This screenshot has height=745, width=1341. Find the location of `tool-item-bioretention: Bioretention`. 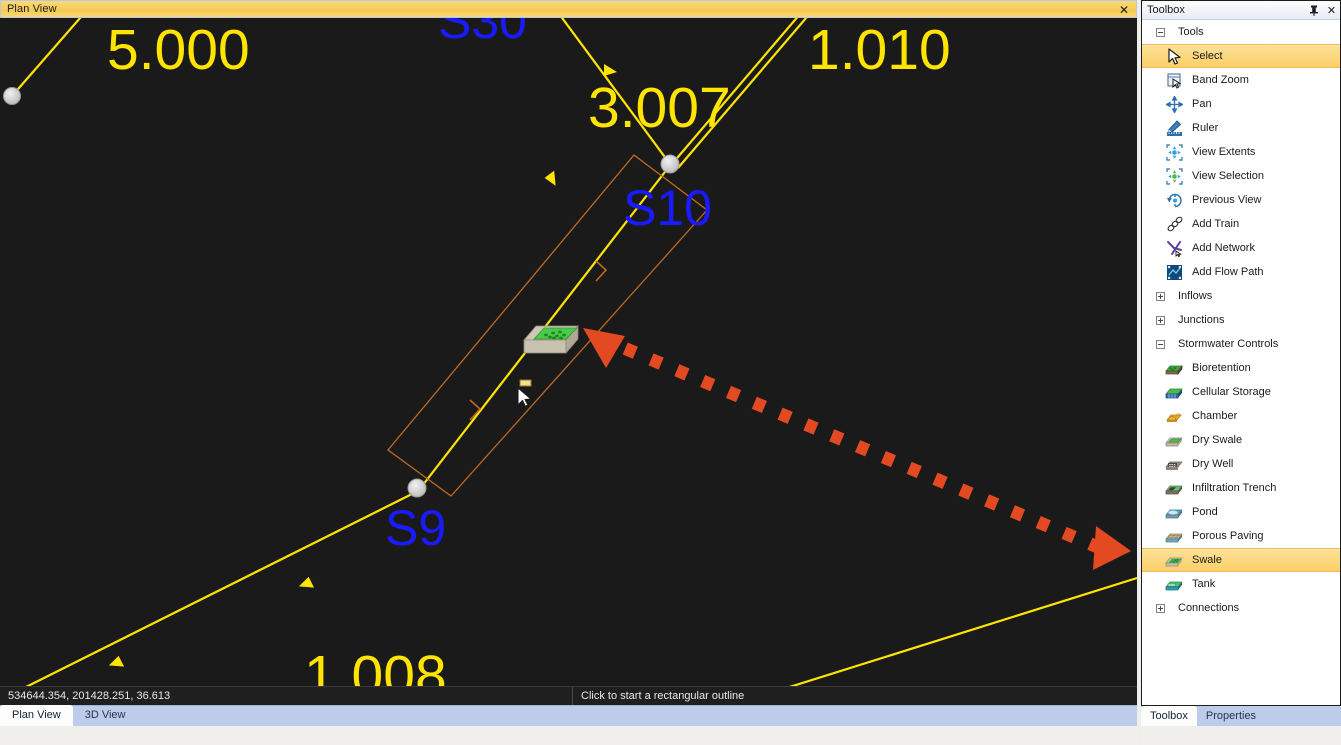

tool-item-bioretention: Bioretention is located at coordinates (1241, 368).